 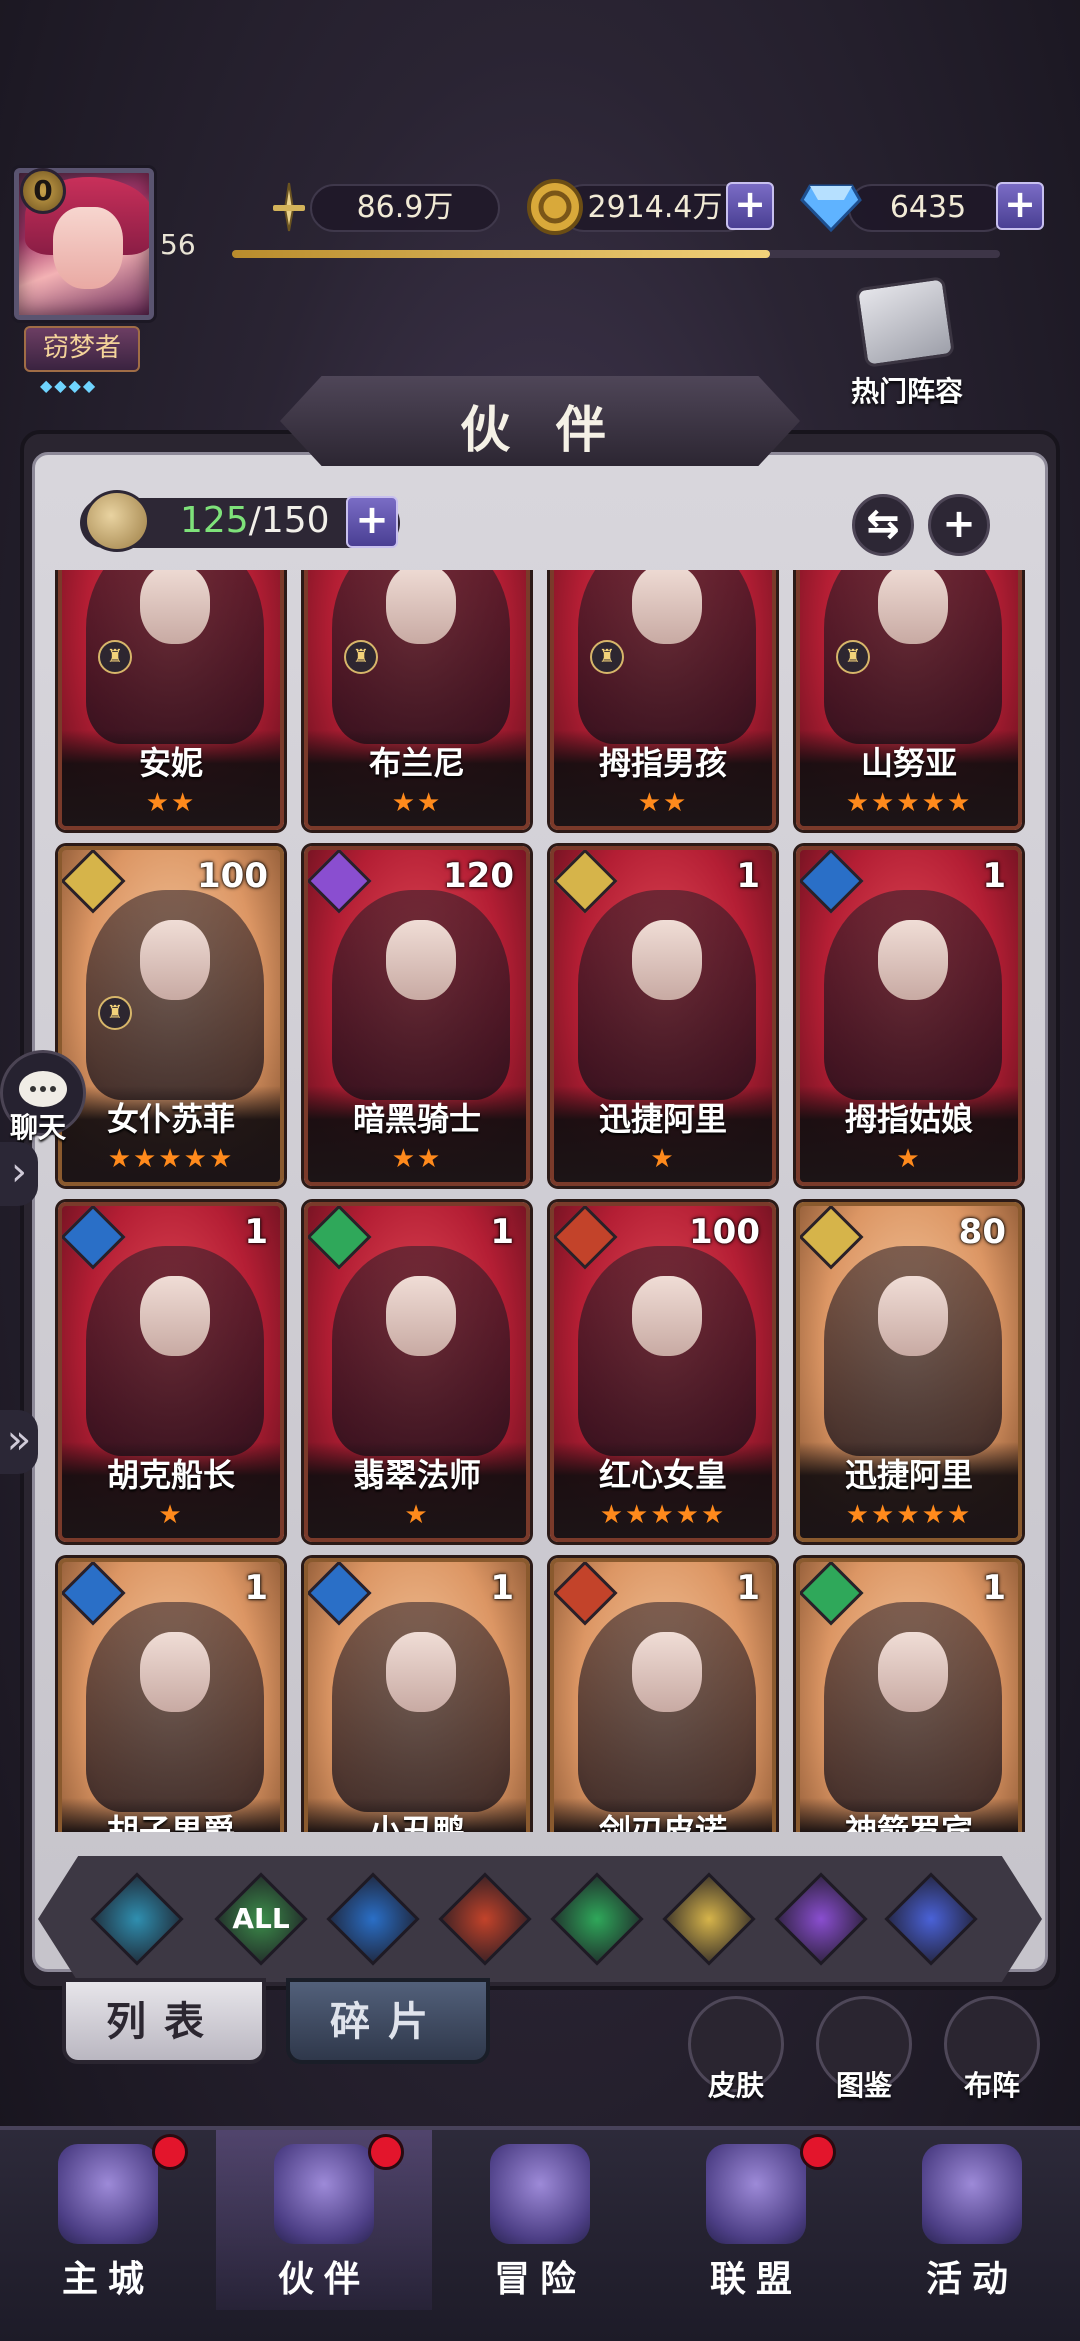 I want to click on partner-card: 1 胡子男爵, so click(x=171, y=1695).